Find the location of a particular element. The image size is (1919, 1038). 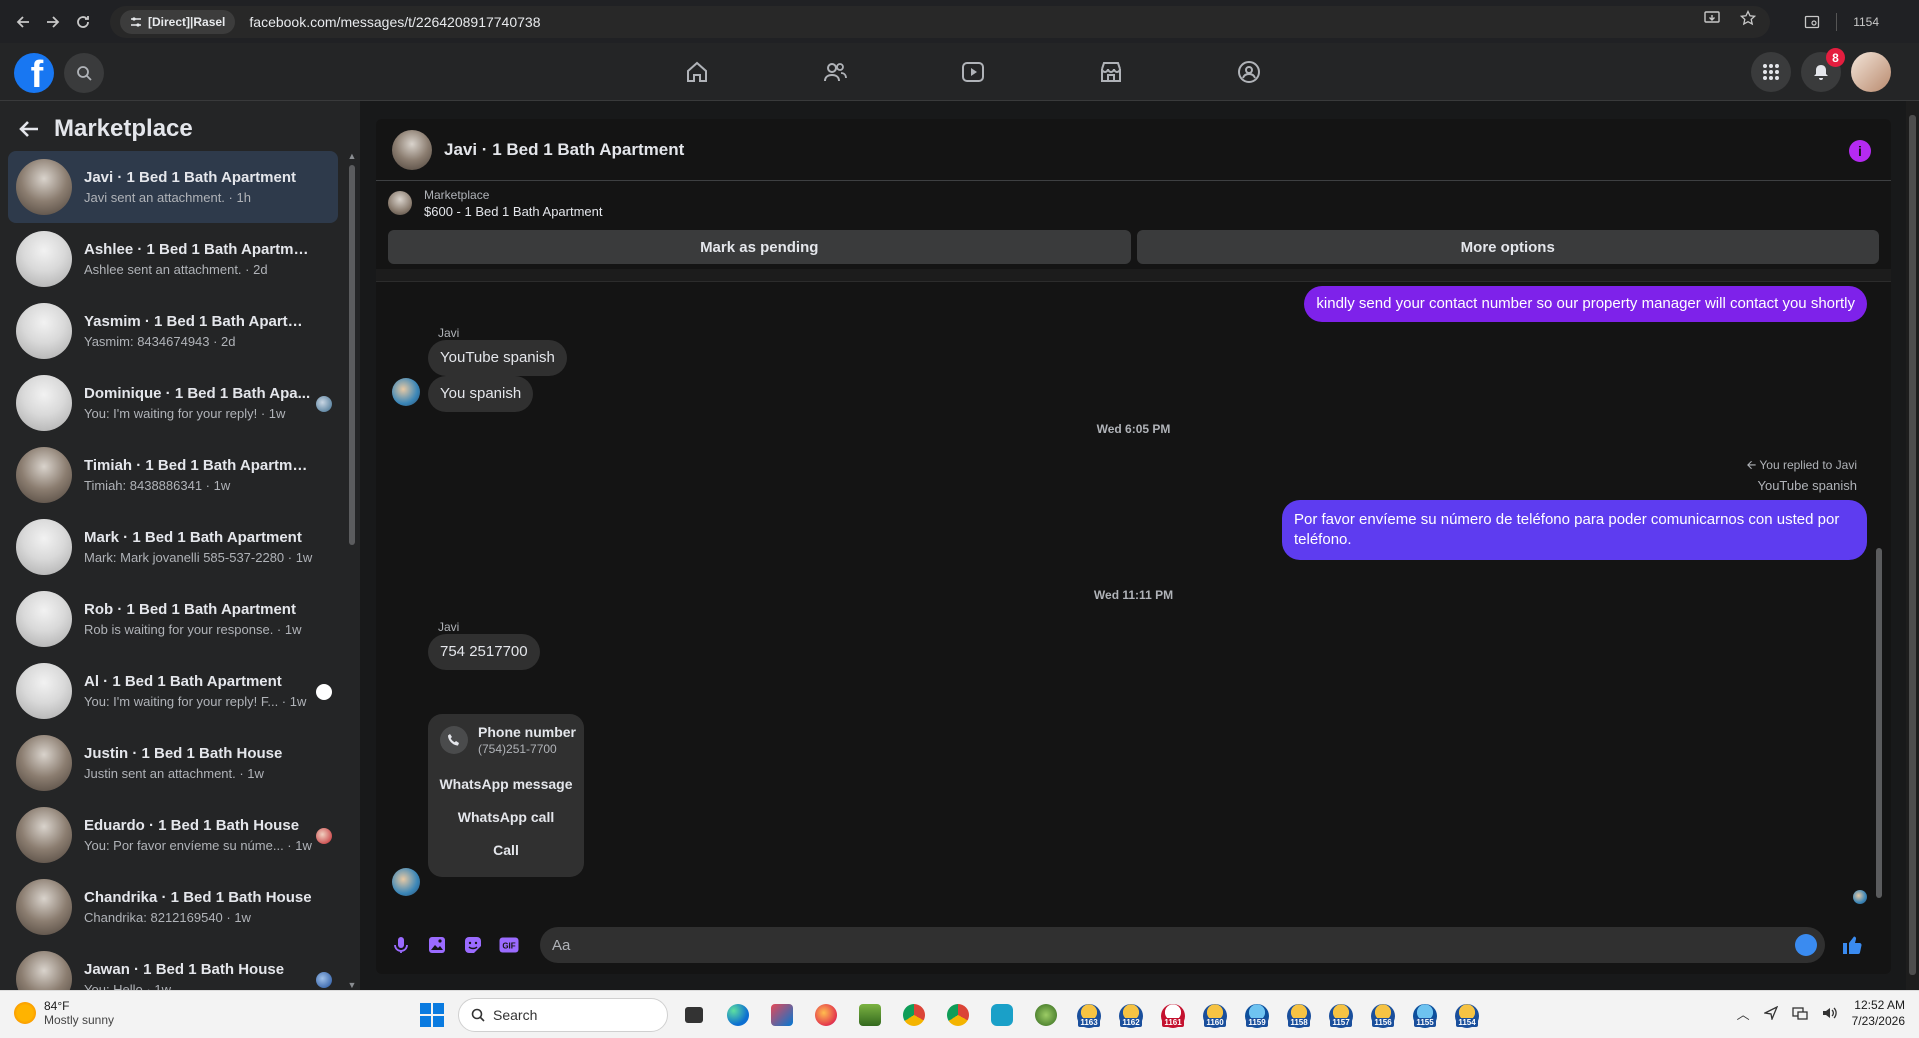

window-1158: 1158 is located at coordinates (1299, 1015).